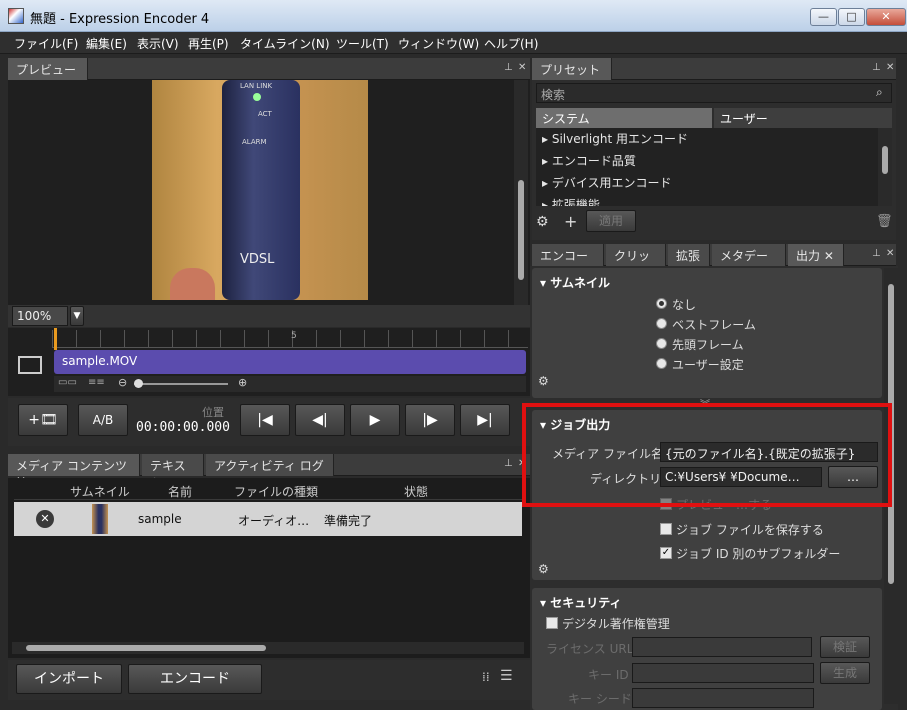 This screenshot has width=907, height=710. What do you see at coordinates (43, 420) in the screenshot?
I see `add-leader-button: +🎞` at bounding box center [43, 420].